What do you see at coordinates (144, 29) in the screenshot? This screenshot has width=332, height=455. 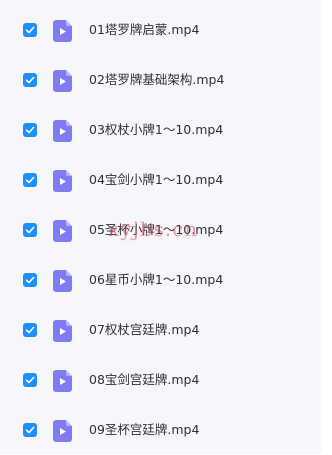 I see `file-name: 01塔罗牌启蒙.mp4` at bounding box center [144, 29].